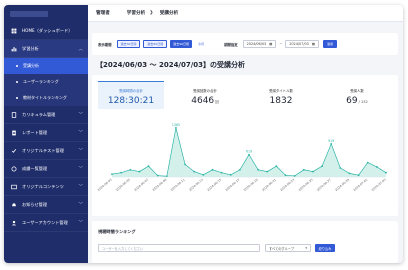 This screenshot has width=408, height=270. I want to click on stat-title: 受講回数の合計, so click(205, 91).